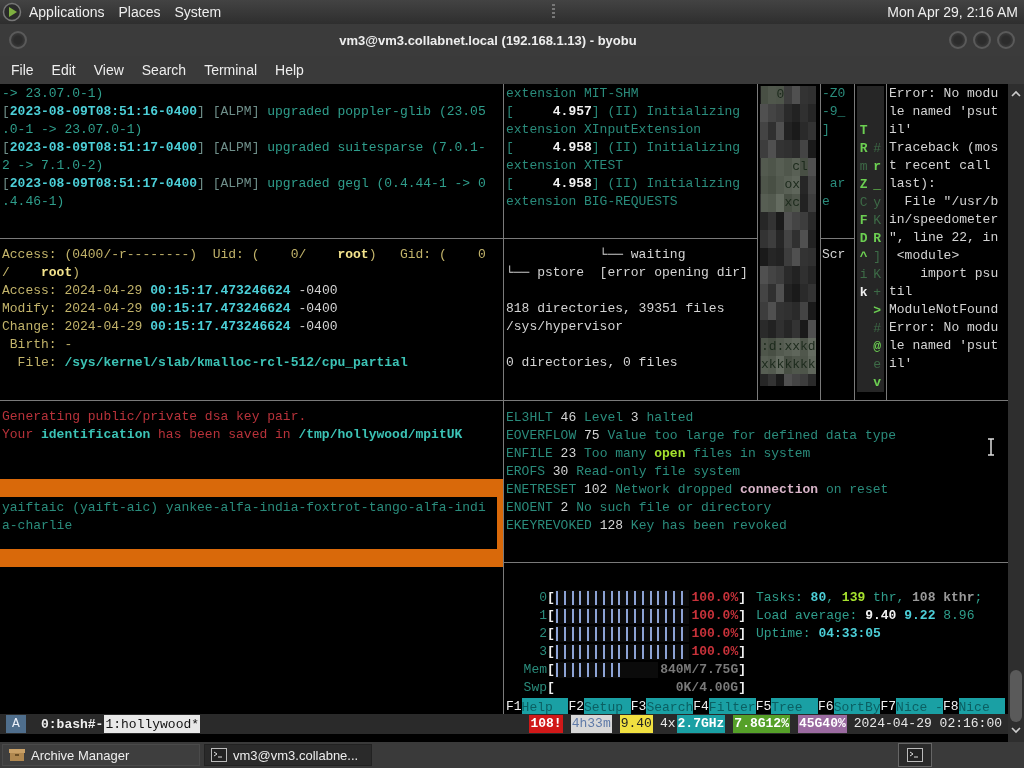 This screenshot has height=768, width=1024. What do you see at coordinates (888, 706) in the screenshot?
I see `function-key: F7` at bounding box center [888, 706].